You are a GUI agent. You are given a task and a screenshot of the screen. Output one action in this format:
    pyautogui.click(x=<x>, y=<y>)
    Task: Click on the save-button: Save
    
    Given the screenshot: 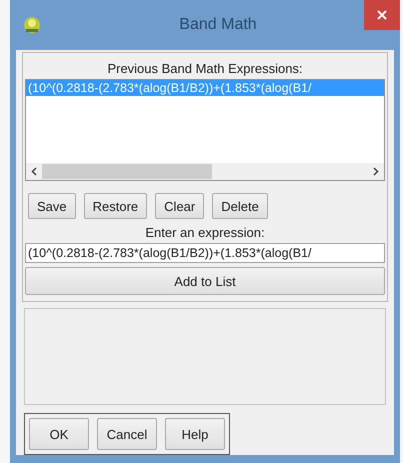 What is the action you would take?
    pyautogui.click(x=52, y=206)
    